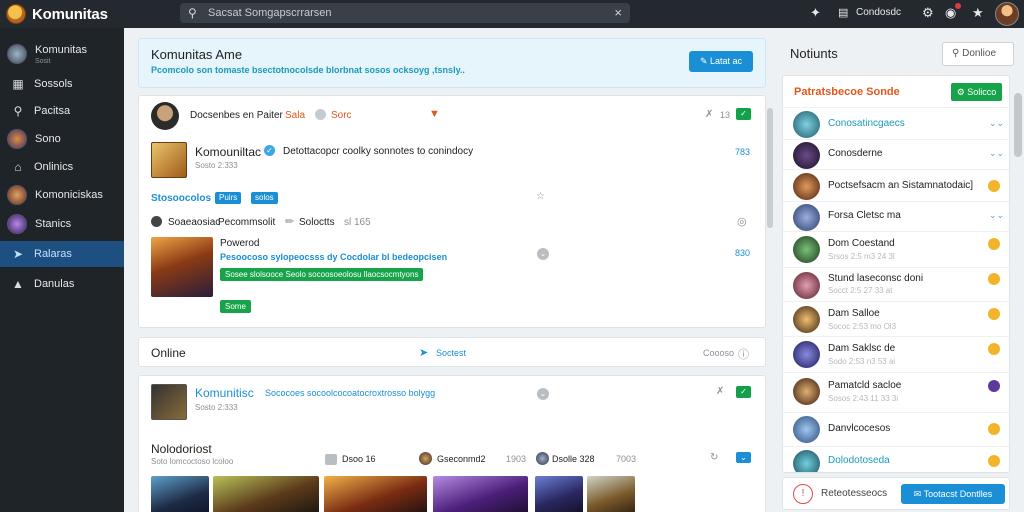 Image resolution: width=1024 pixels, height=512 pixels. I want to click on mountain-icon: ▲, so click(18, 284).